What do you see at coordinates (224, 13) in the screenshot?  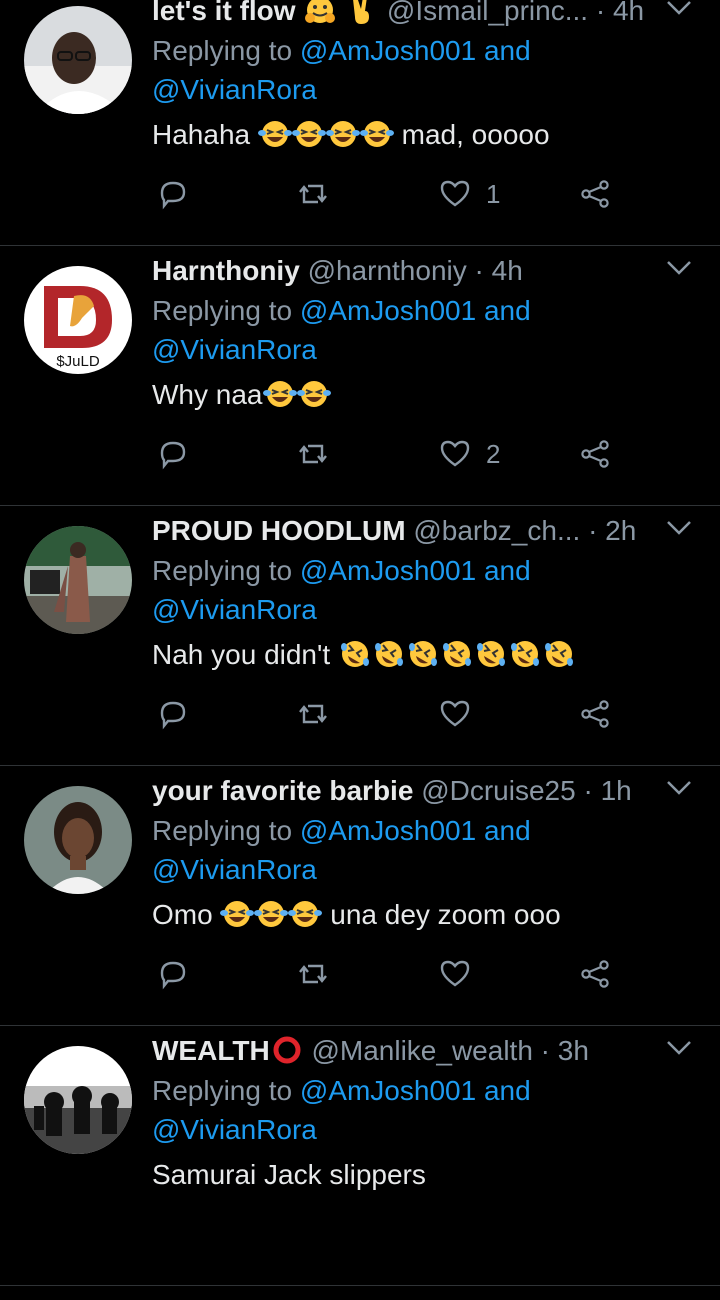 I see `display-name: let's it flow` at bounding box center [224, 13].